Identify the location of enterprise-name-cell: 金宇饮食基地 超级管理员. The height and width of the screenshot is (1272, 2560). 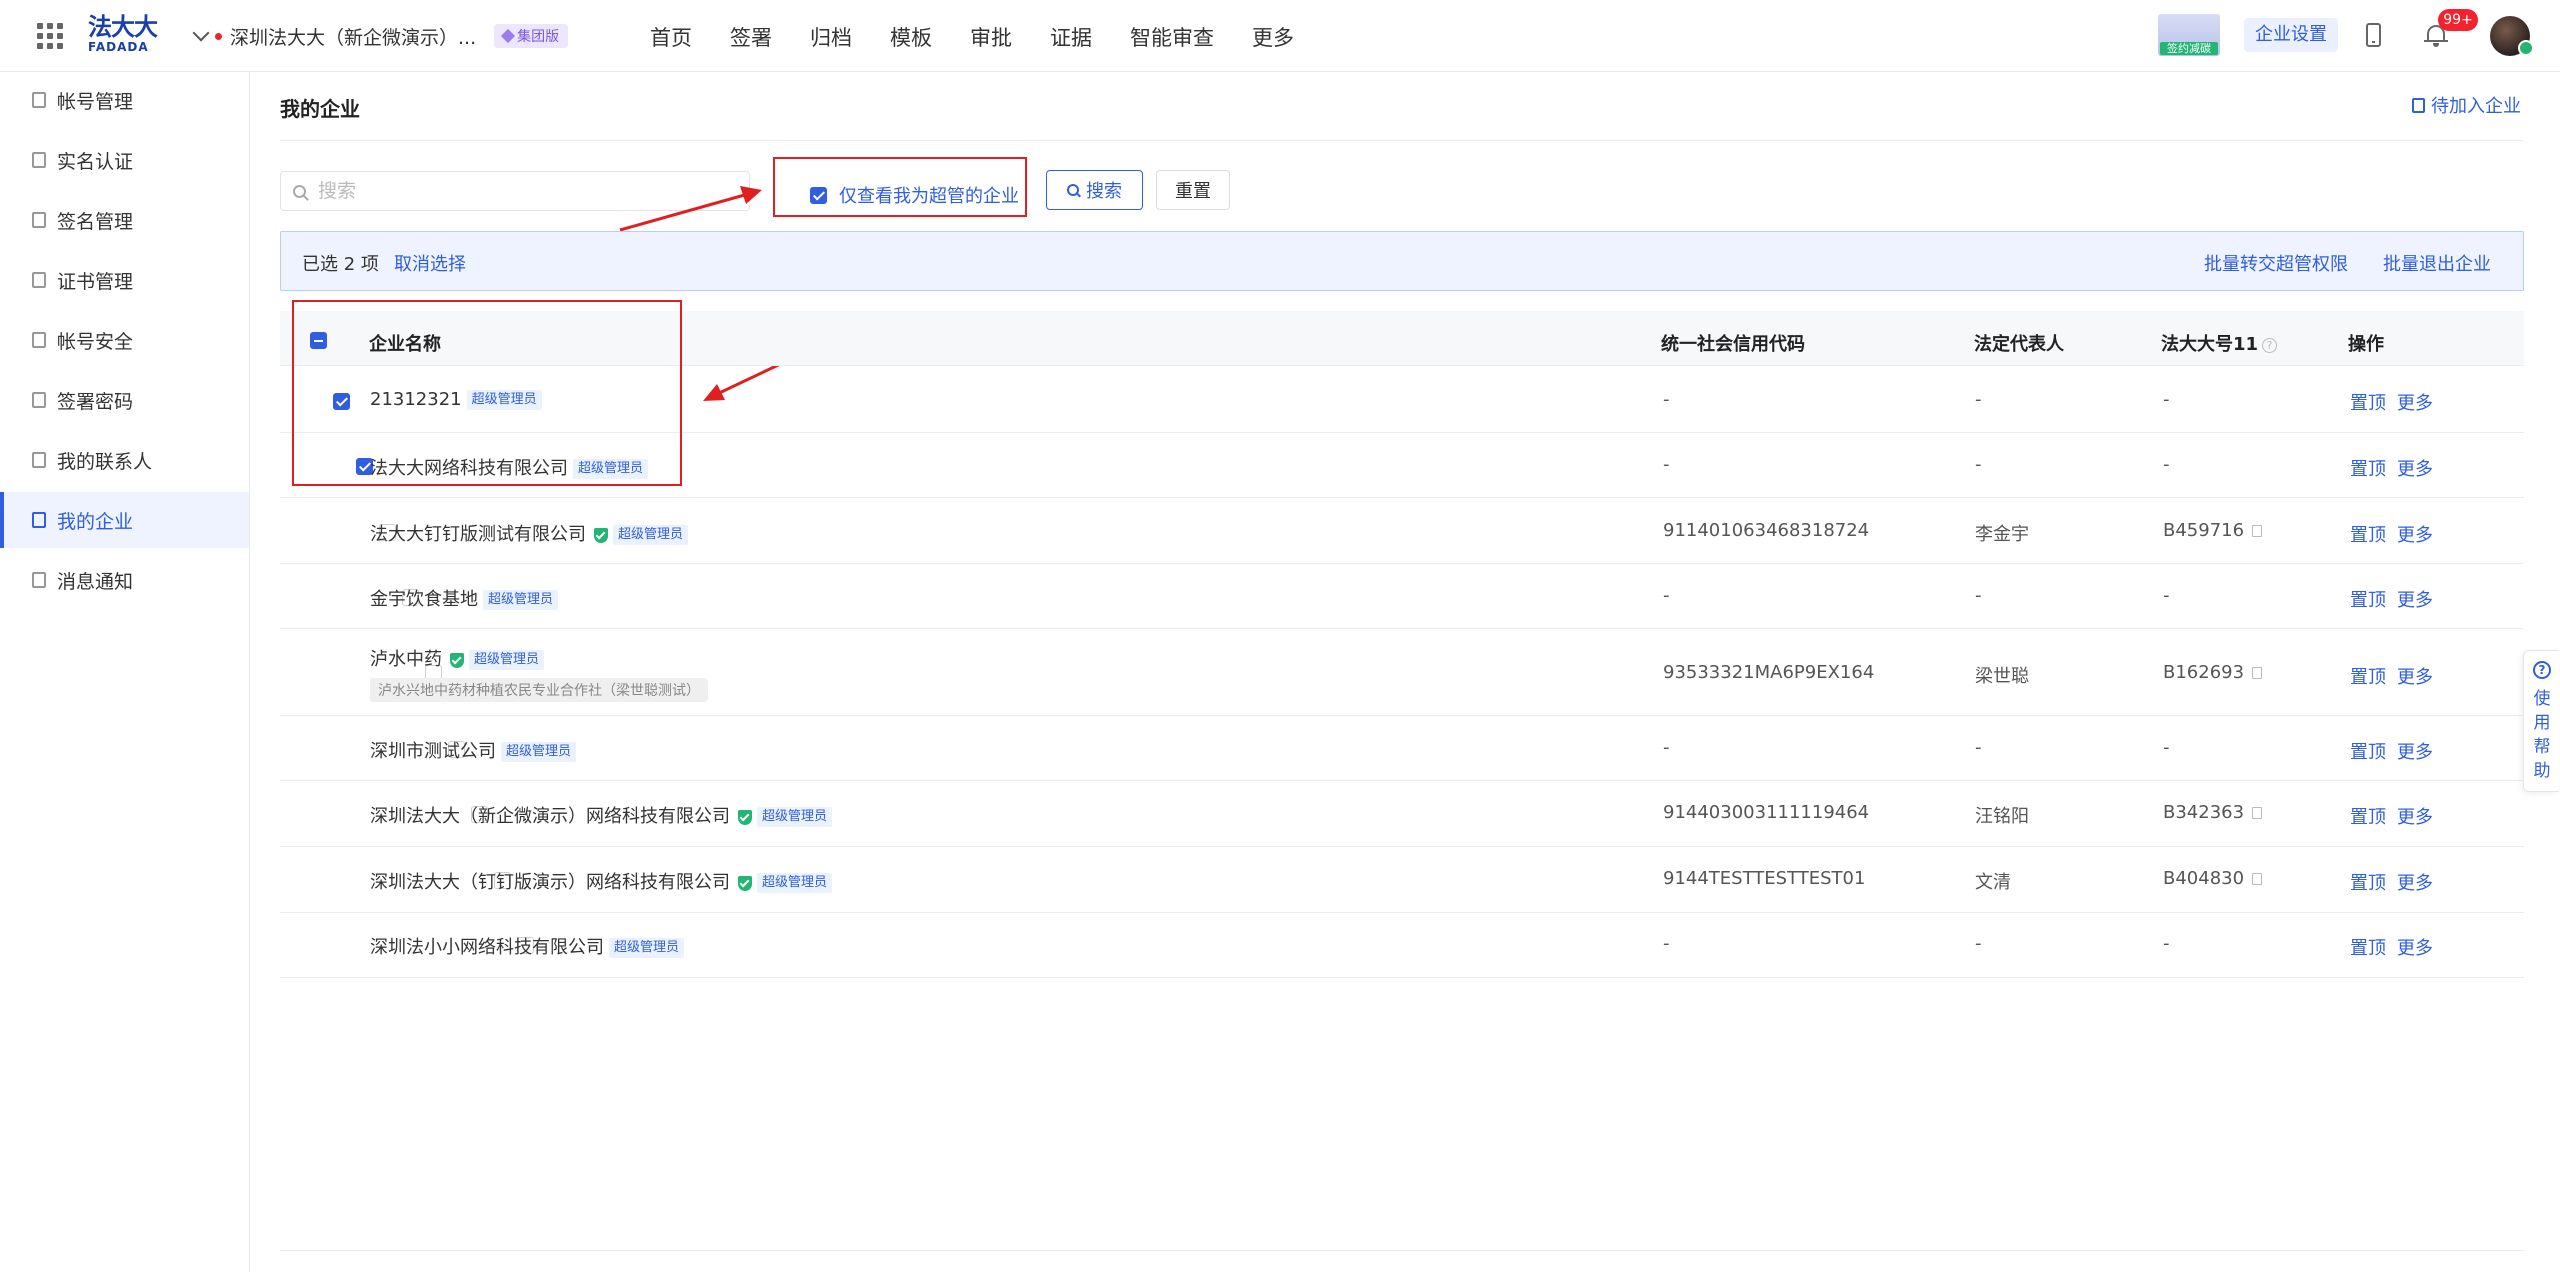
(464, 598).